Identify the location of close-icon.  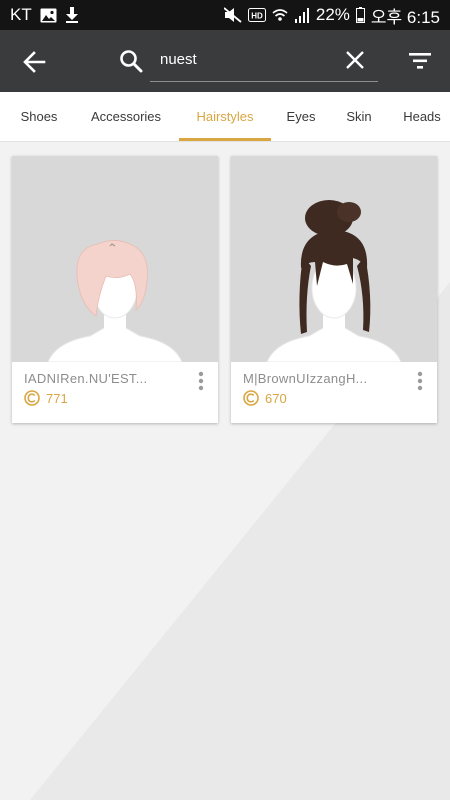
(355, 60).